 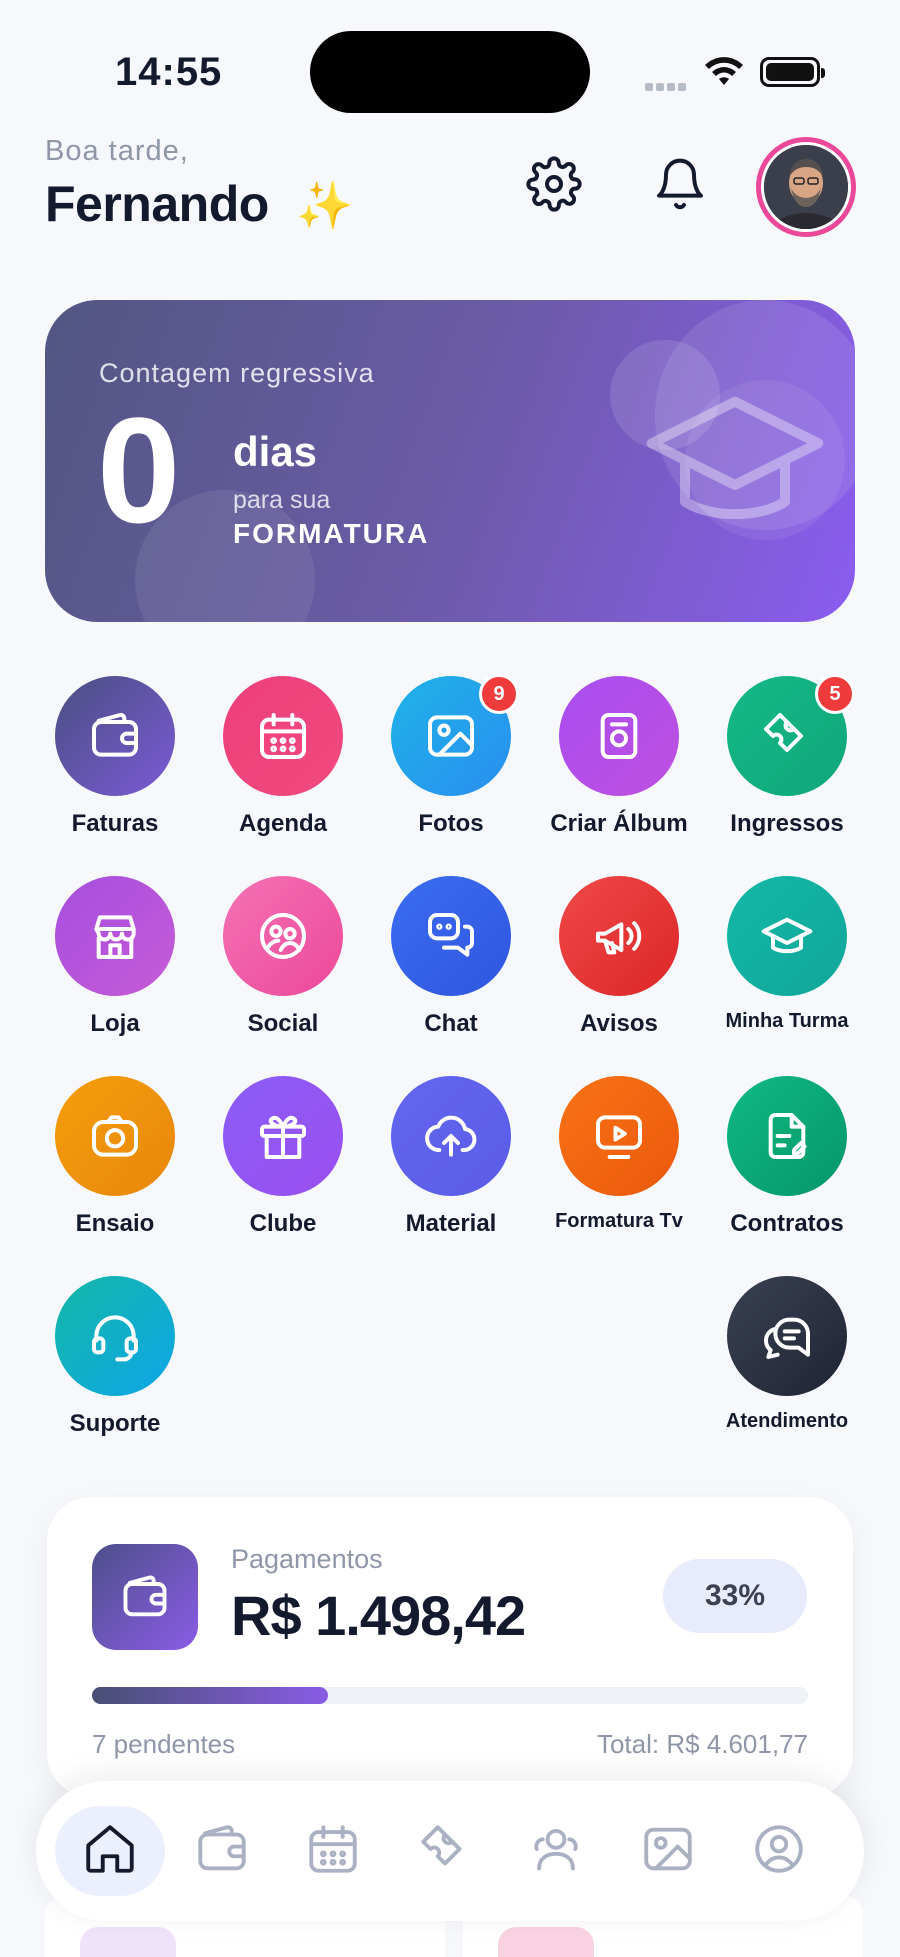 What do you see at coordinates (735, 1596) in the screenshot?
I see `payments-percent-badge: 33%` at bounding box center [735, 1596].